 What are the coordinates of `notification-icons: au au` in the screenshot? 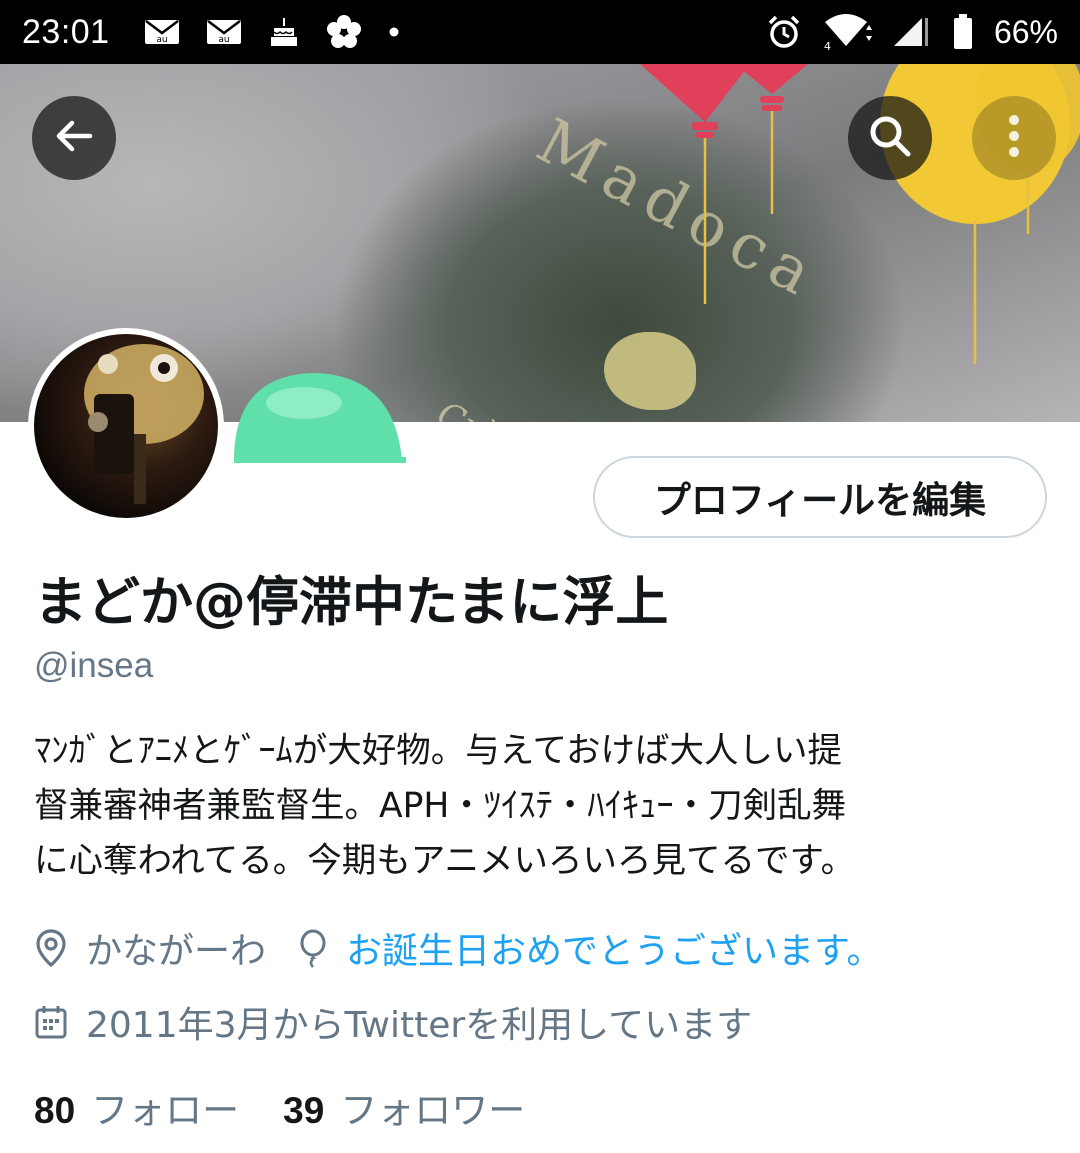 It's located at (272, 32).